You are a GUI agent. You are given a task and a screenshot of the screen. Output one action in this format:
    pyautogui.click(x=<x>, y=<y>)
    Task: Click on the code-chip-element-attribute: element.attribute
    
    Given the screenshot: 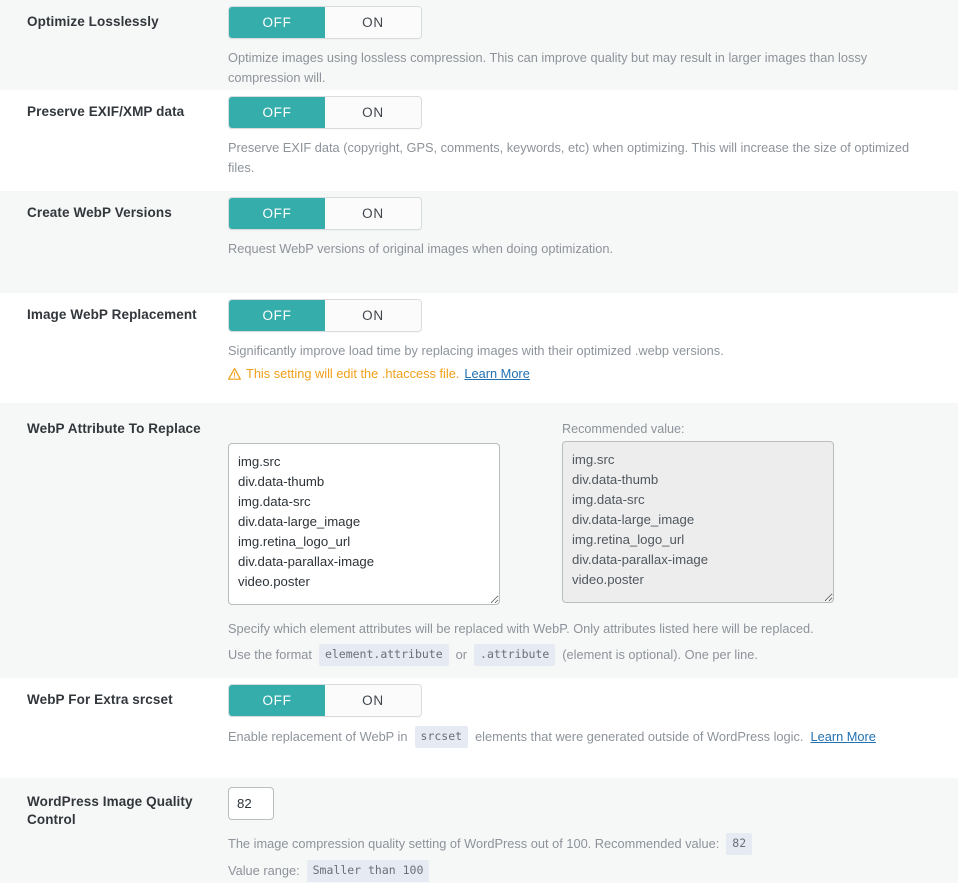 What is the action you would take?
    pyautogui.click(x=383, y=654)
    